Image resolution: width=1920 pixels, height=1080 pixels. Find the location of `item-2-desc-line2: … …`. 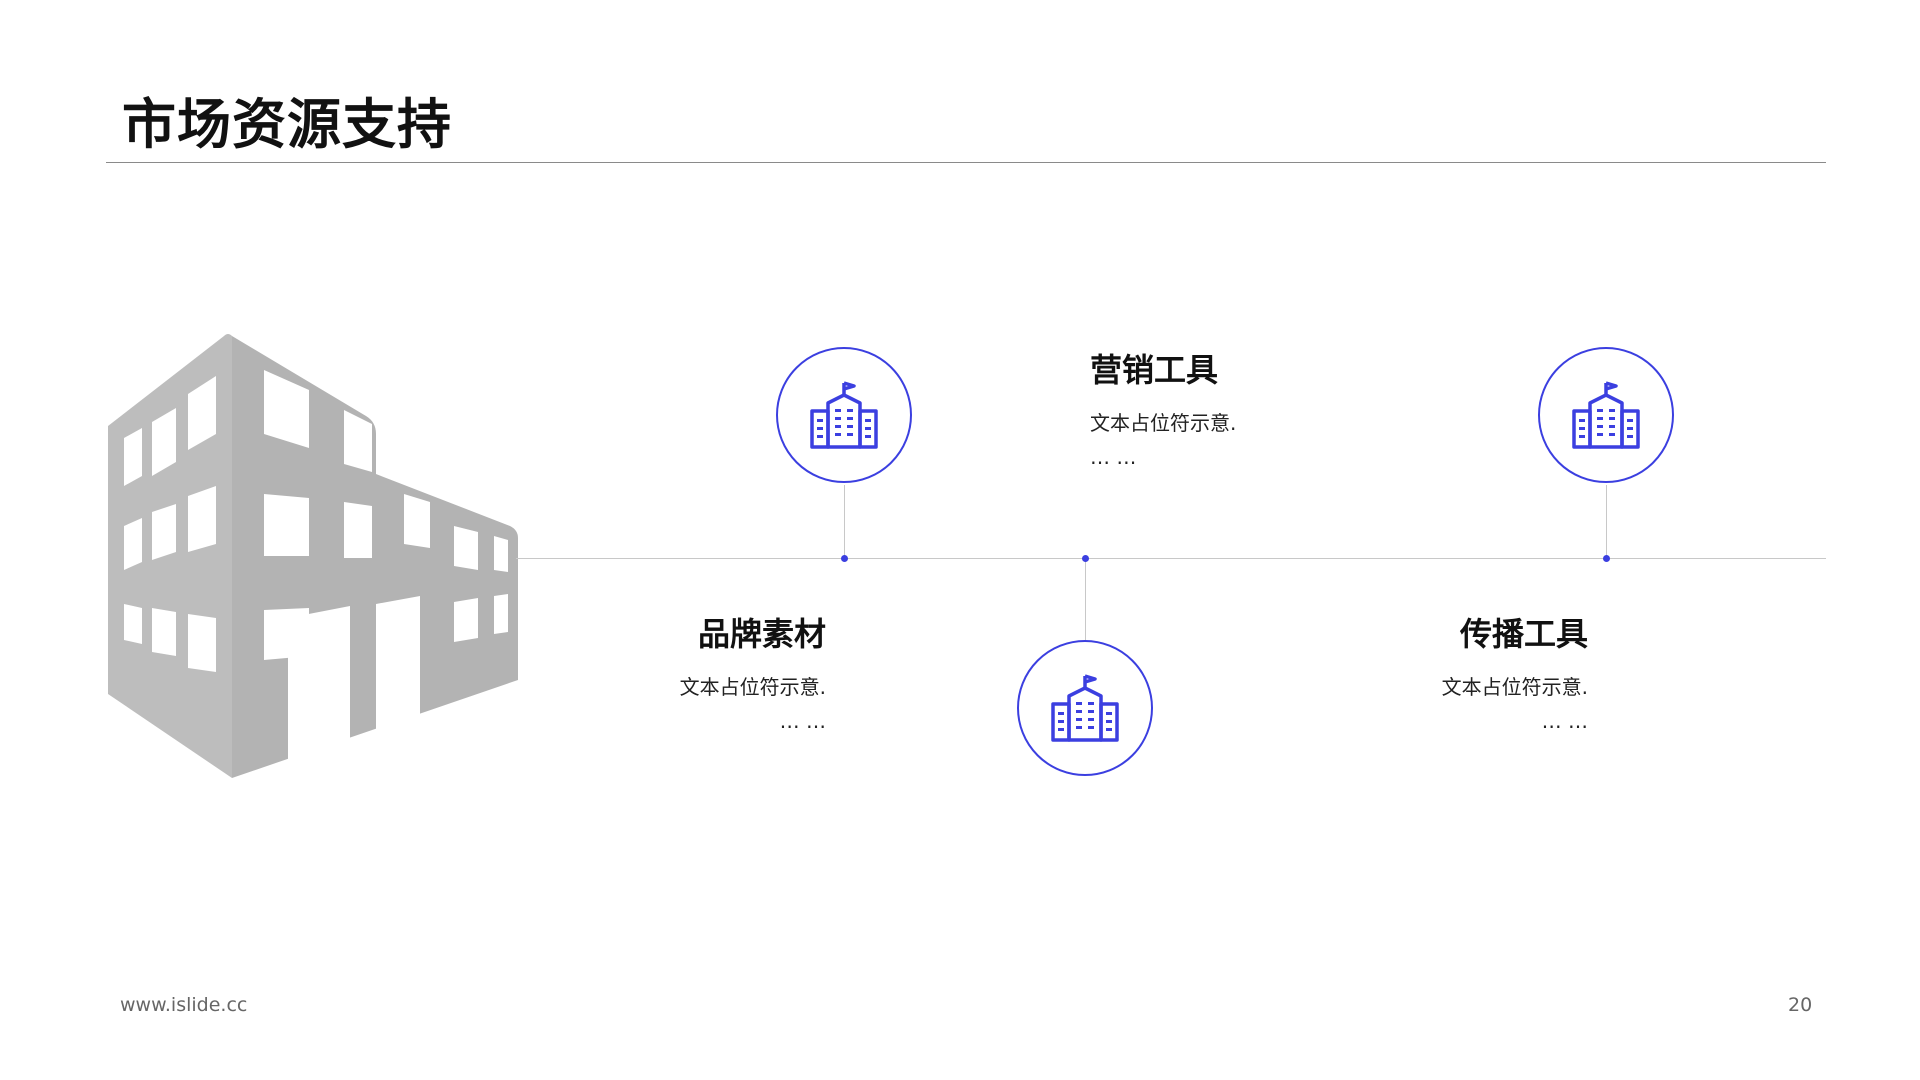

item-2-desc-line2: … … is located at coordinates (1113, 457).